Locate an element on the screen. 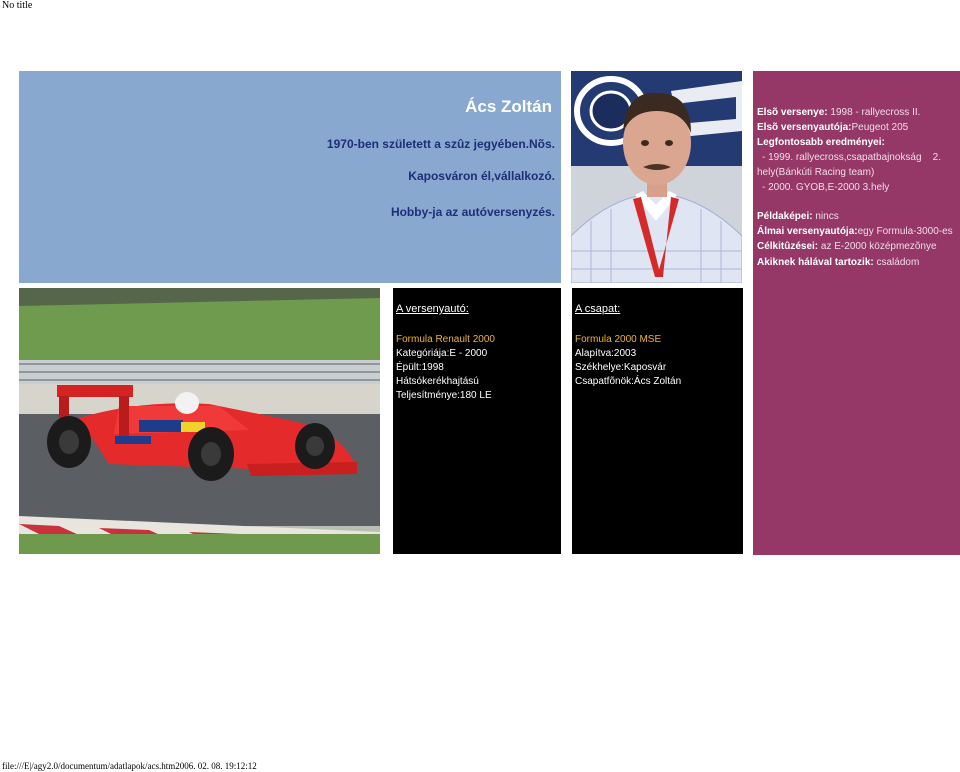  car-power: Teljesítménye:180 LE is located at coordinates (444, 395).